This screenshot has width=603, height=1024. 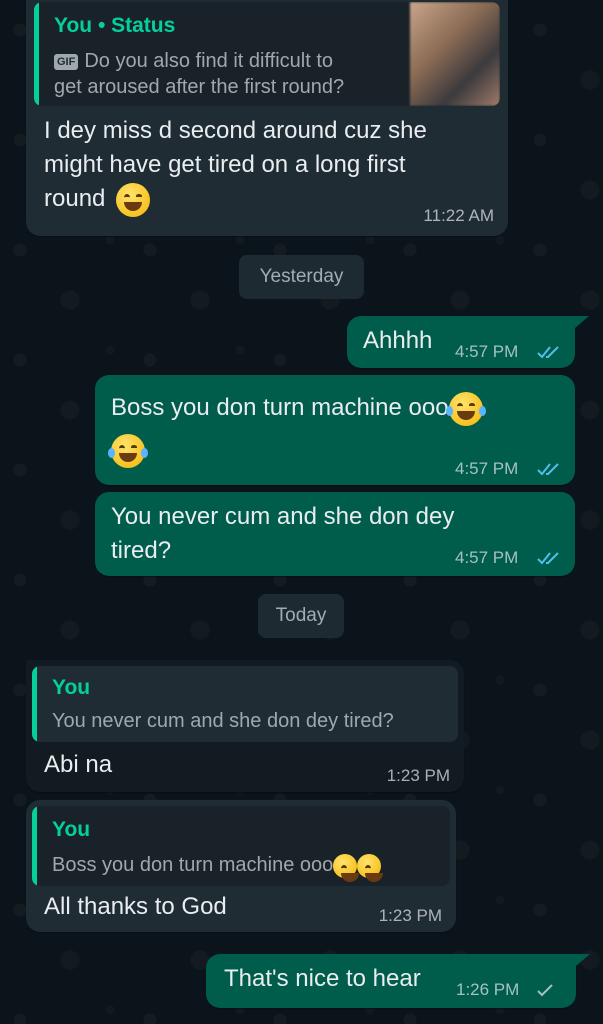 What do you see at coordinates (322, 978) in the screenshot?
I see `message-text: That's nice to hear` at bounding box center [322, 978].